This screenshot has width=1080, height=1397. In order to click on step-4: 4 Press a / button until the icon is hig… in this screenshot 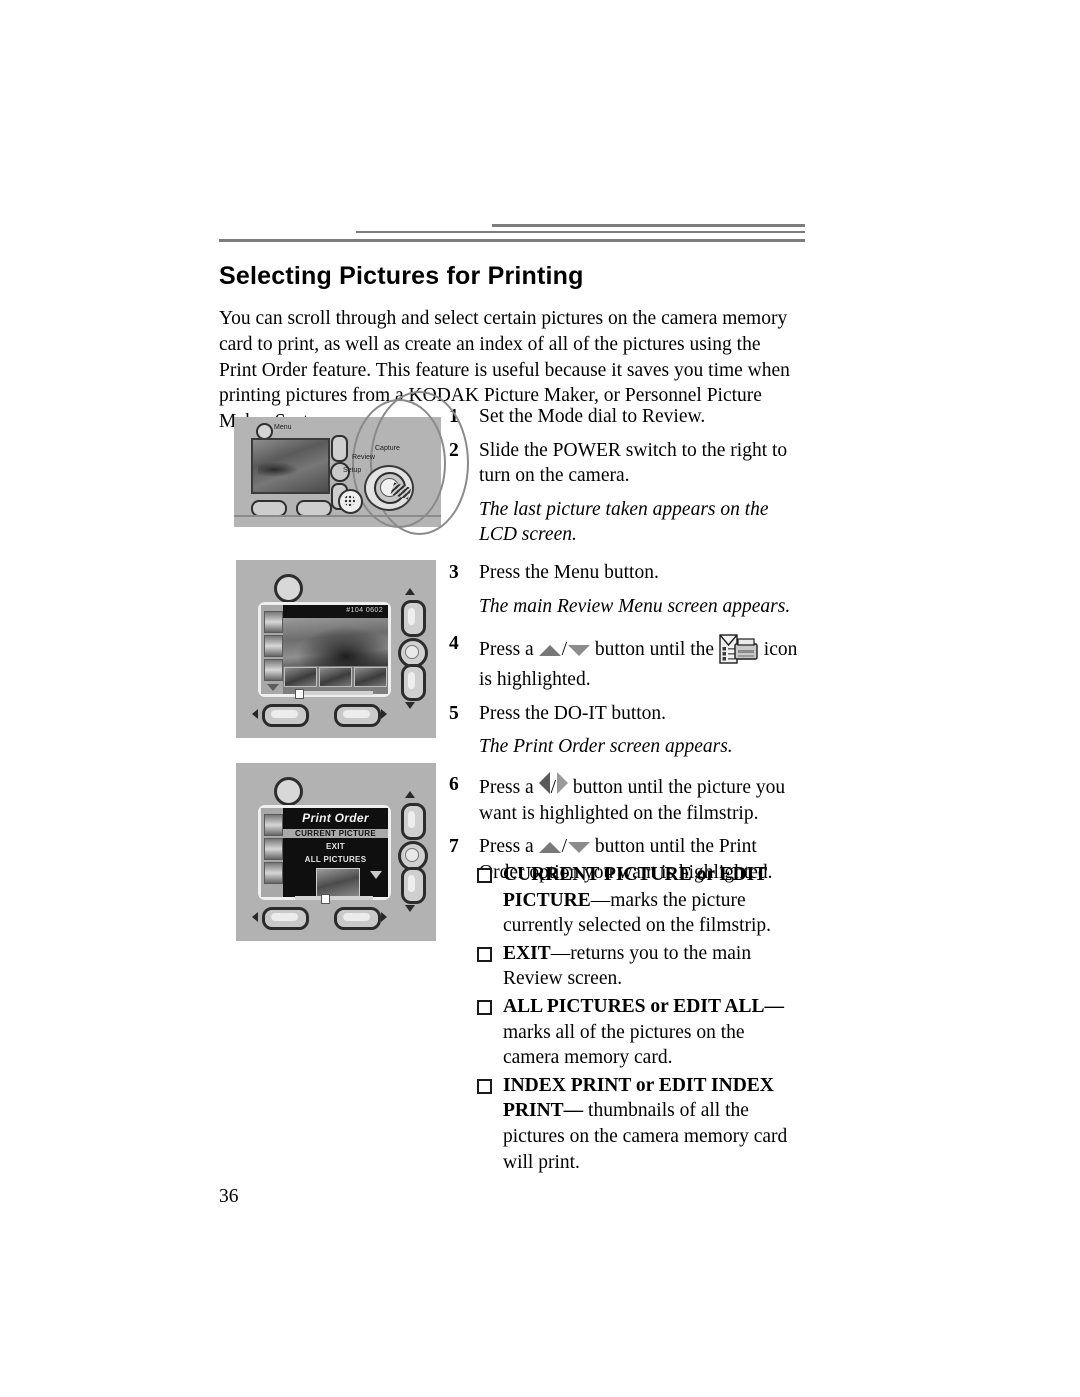, I will do `click(625, 662)`.